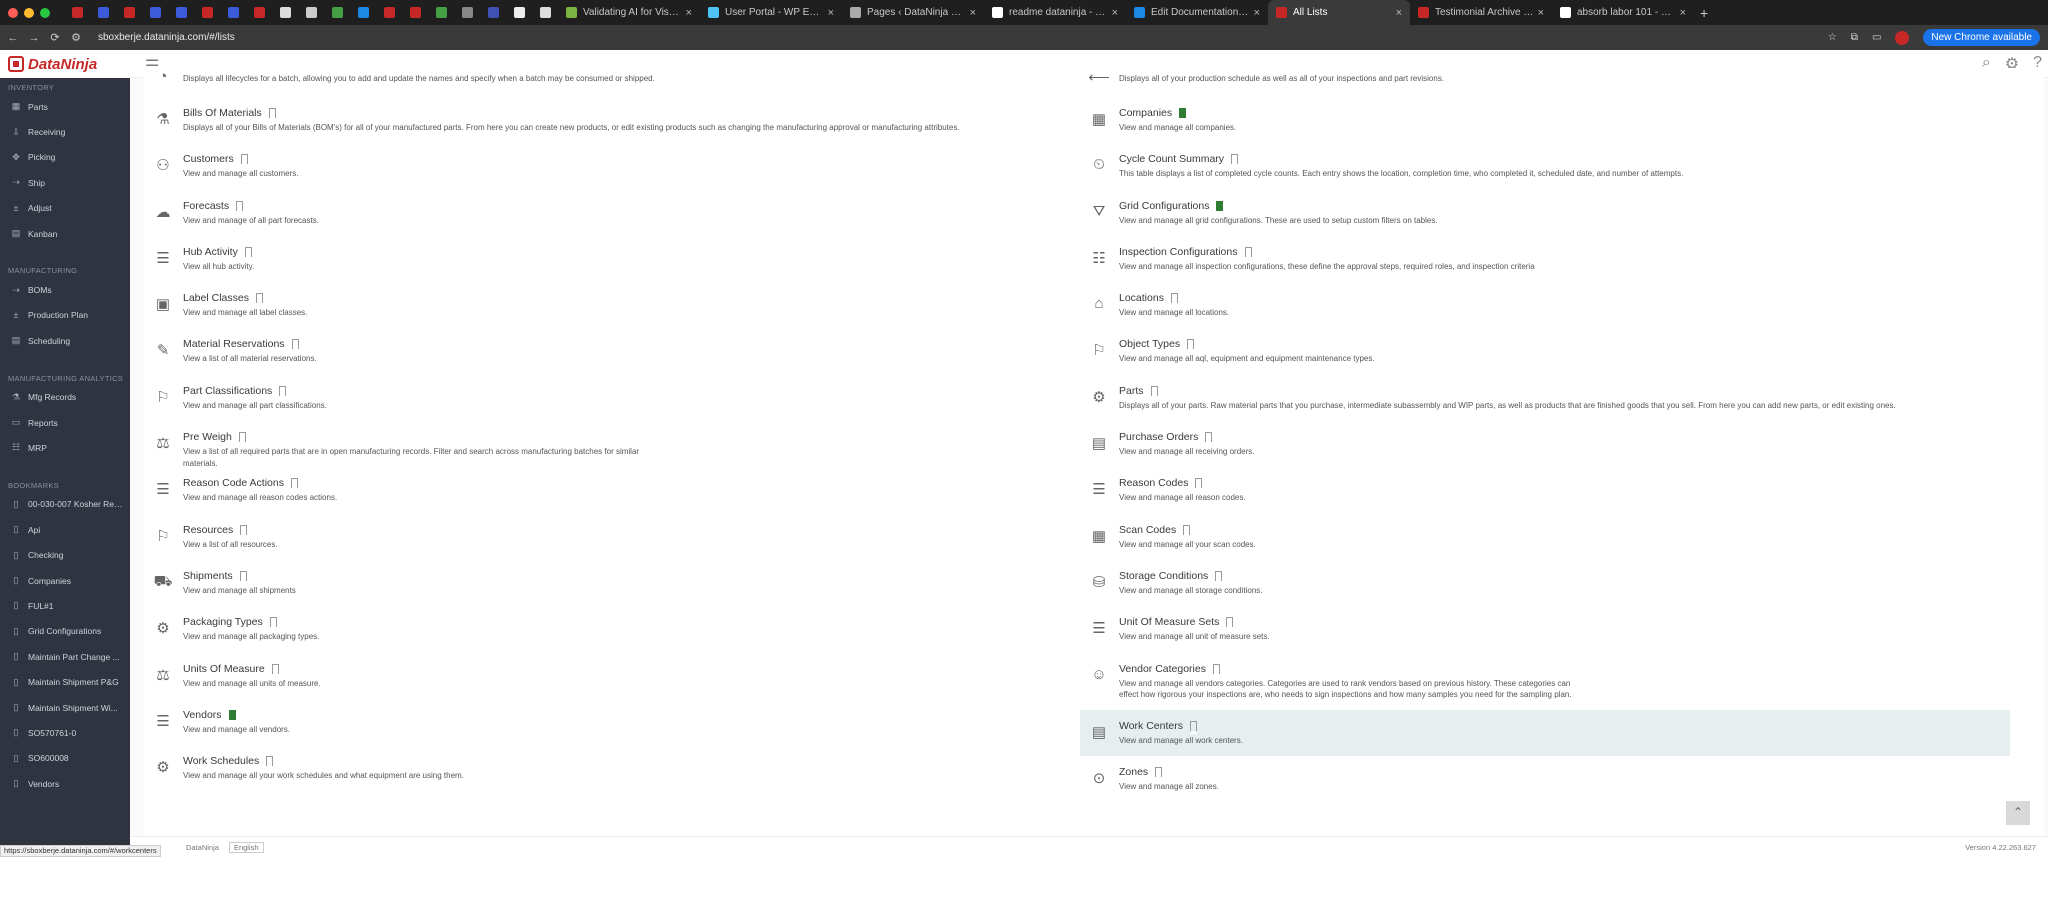  Describe the element at coordinates (1854, 37) in the screenshot. I see `extensions-icon: ⧉` at that location.